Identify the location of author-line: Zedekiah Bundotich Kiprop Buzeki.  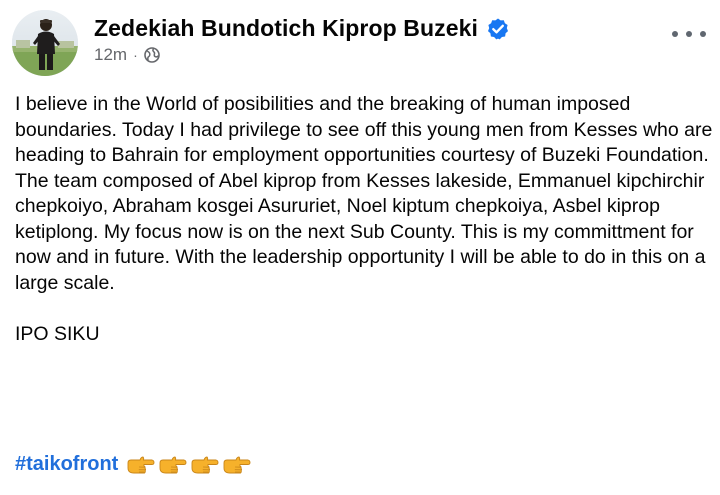
(302, 28).